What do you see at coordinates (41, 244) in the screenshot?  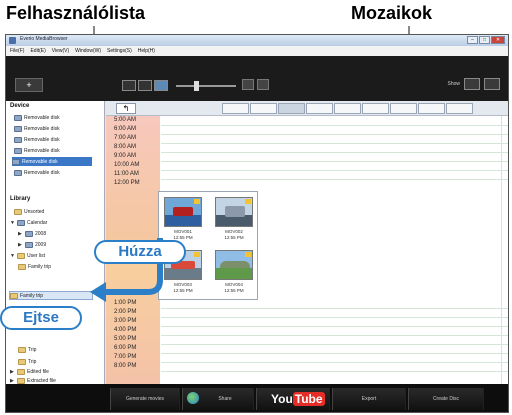 I see `library-label: 2009` at bounding box center [41, 244].